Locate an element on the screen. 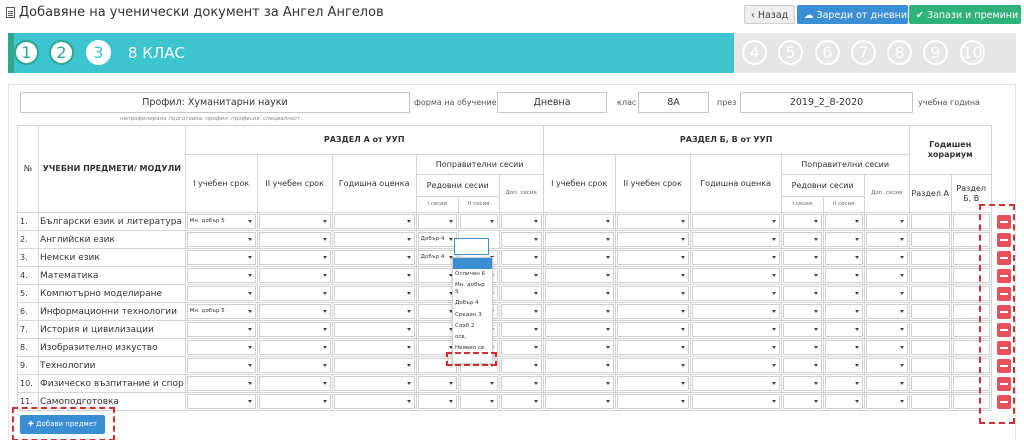  step-1: 1 is located at coordinates (26, 52).